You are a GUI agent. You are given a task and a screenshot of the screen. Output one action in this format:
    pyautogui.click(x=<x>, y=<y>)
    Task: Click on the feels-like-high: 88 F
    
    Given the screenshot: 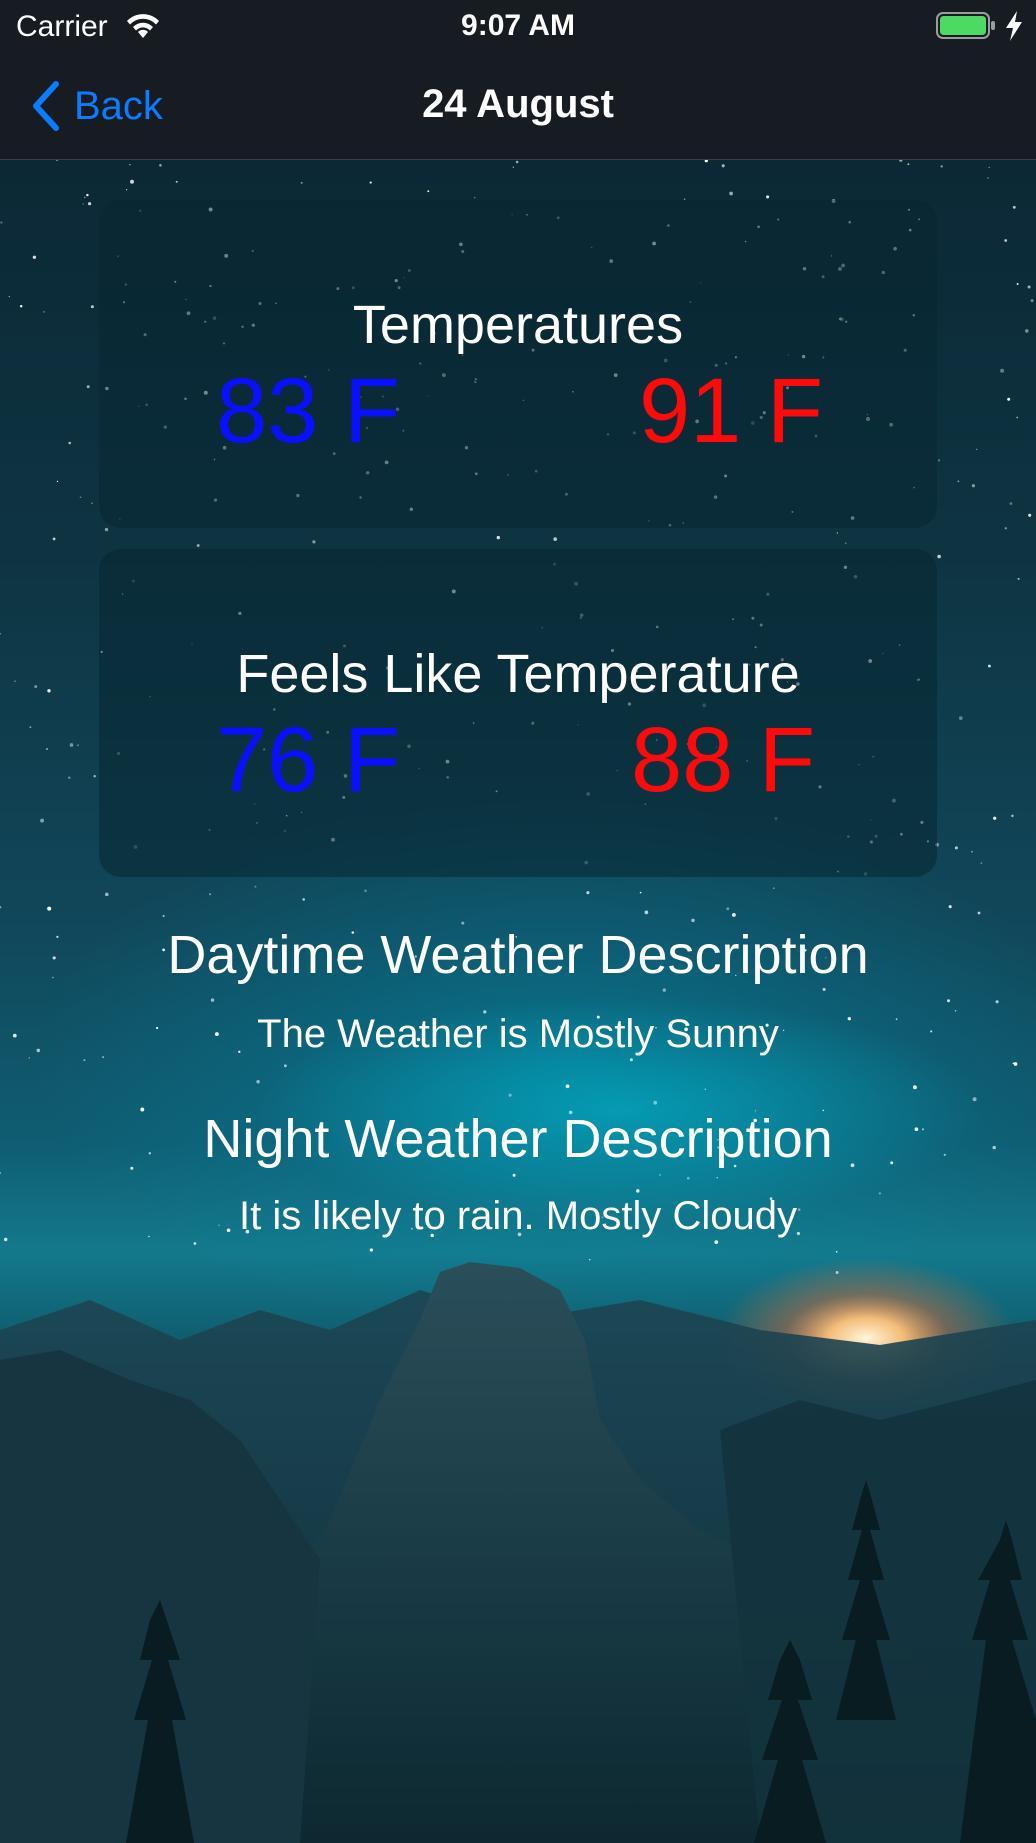 What is the action you would take?
    pyautogui.click(x=723, y=760)
    